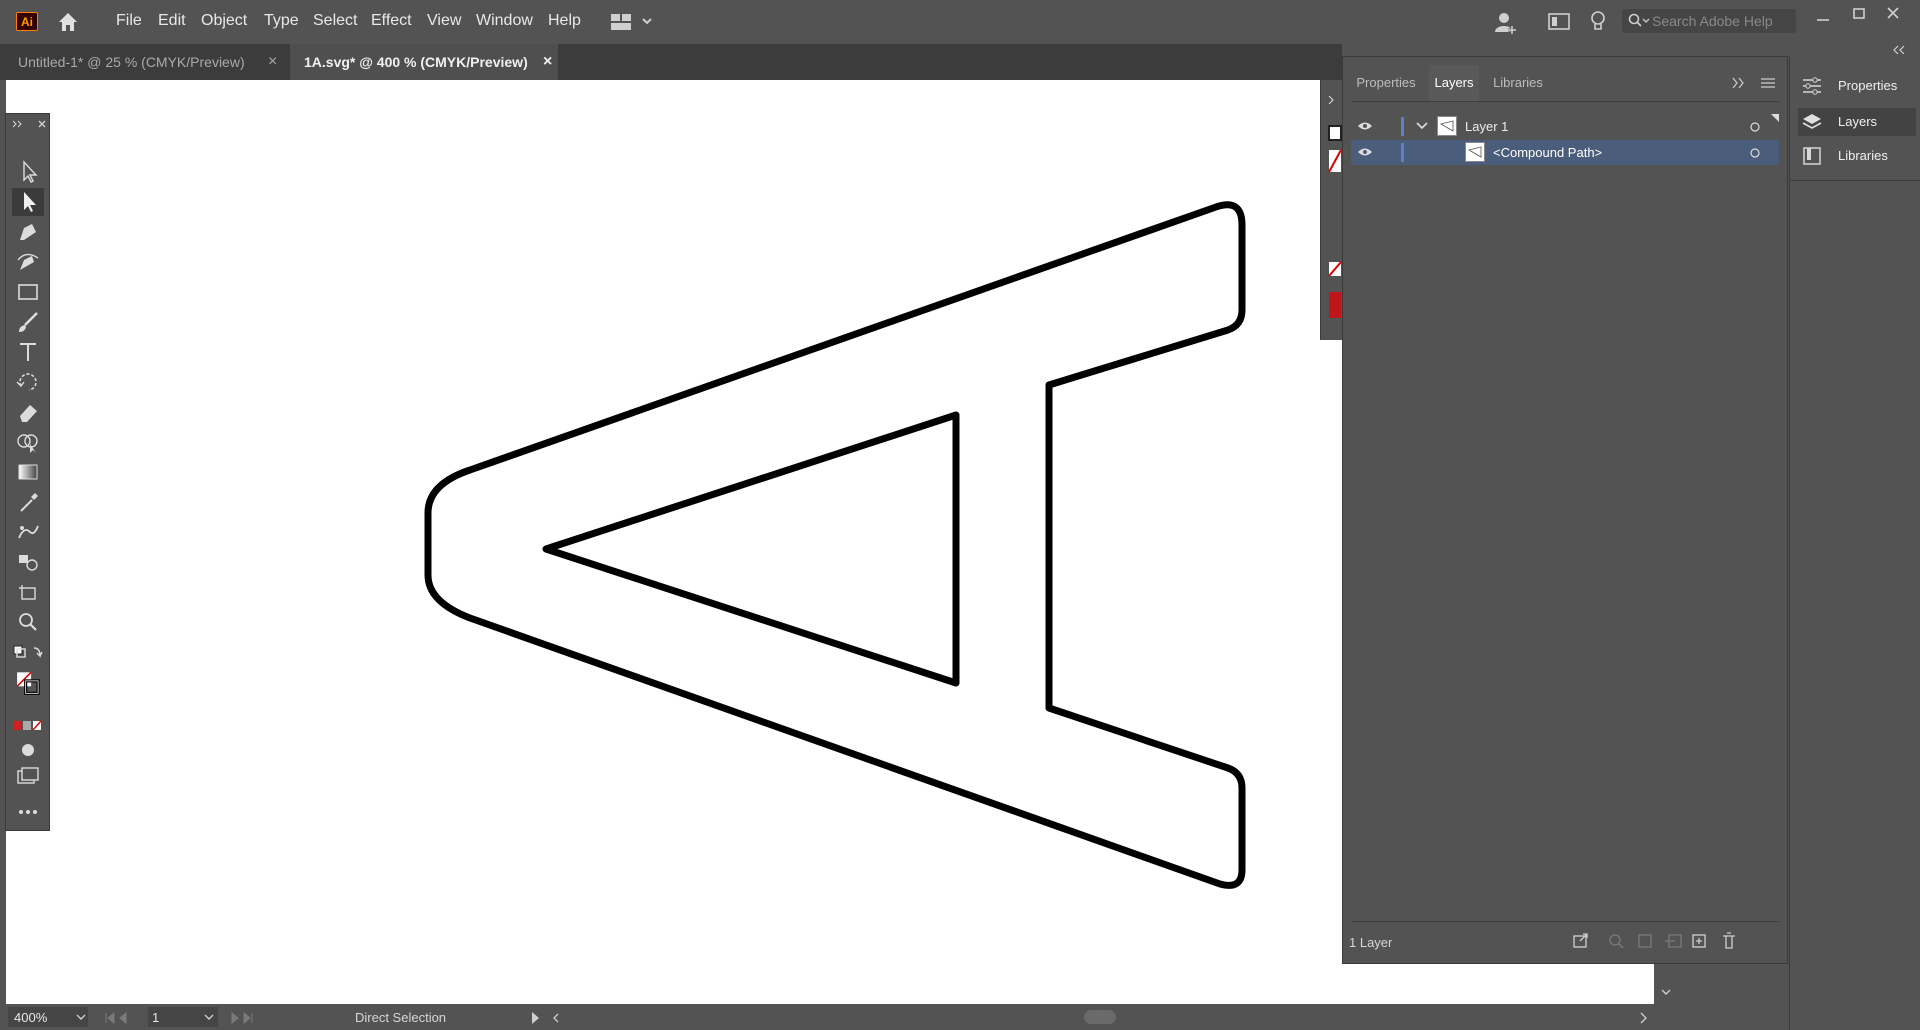  I want to click on close-window-button, so click(1893, 13).